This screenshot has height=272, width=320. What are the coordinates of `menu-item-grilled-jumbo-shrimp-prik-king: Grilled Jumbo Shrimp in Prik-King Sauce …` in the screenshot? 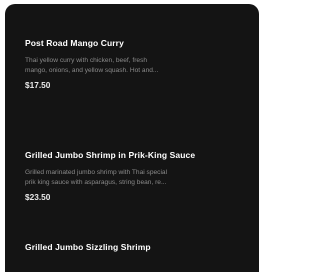 It's located at (137, 176).